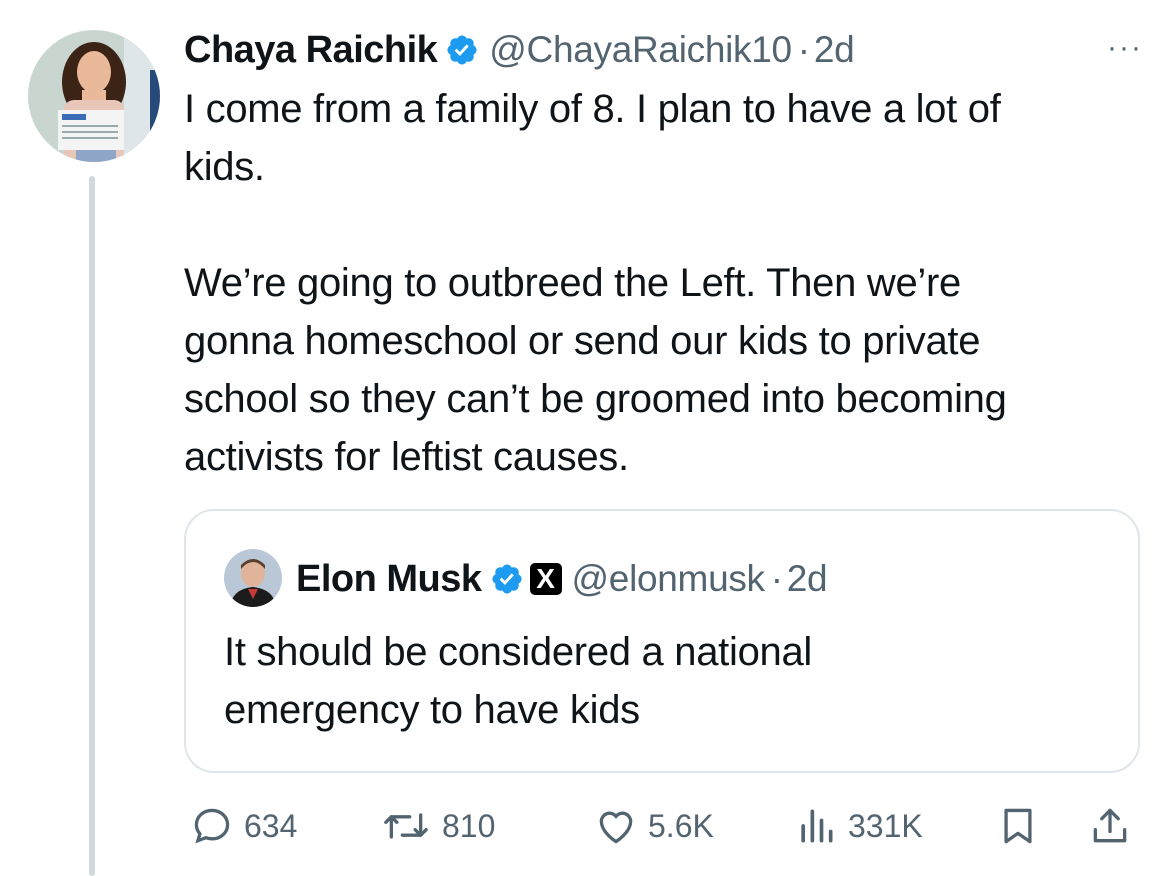 Image resolution: width=1169 pixels, height=876 pixels. I want to click on tweet-header: Chaya Raichik @ChayaRaichik10 · 2d, so click(519, 50).